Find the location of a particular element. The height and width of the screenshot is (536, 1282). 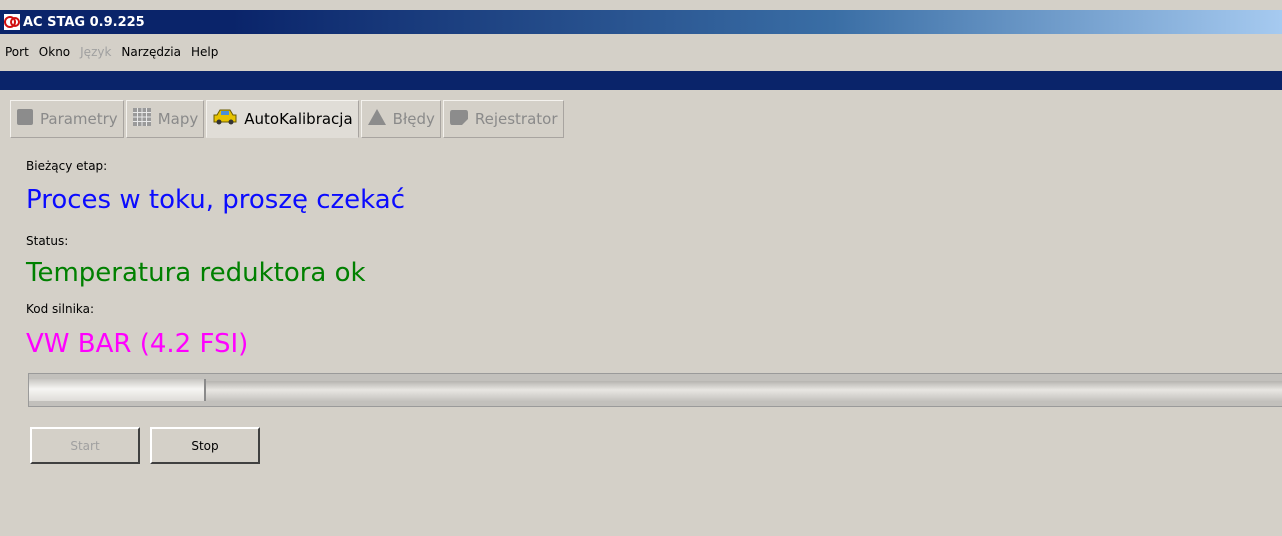

tab-bledy: Błędy is located at coordinates (400, 119).